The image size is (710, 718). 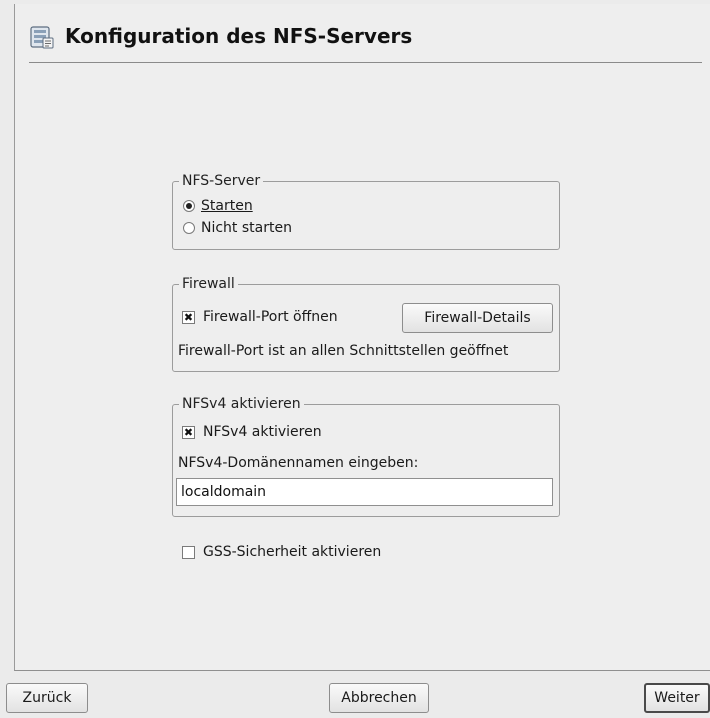 I want to click on gss-label: GSS-Sicherheit aktivieren, so click(x=292, y=552).